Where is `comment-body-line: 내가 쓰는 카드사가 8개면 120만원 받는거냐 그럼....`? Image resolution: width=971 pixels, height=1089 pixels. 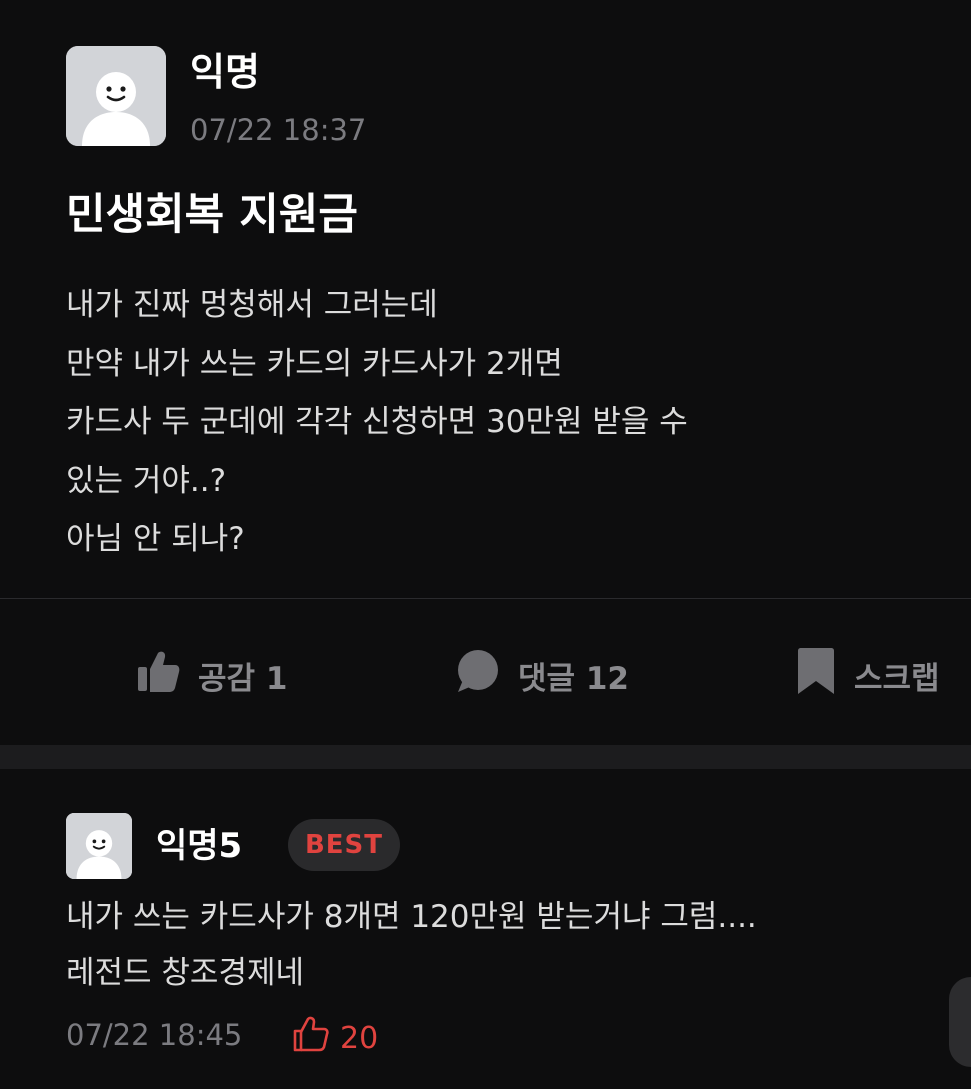 comment-body-line: 내가 쓰는 카드사가 8개면 120만원 받는거냐 그럼.... is located at coordinates (411, 917).